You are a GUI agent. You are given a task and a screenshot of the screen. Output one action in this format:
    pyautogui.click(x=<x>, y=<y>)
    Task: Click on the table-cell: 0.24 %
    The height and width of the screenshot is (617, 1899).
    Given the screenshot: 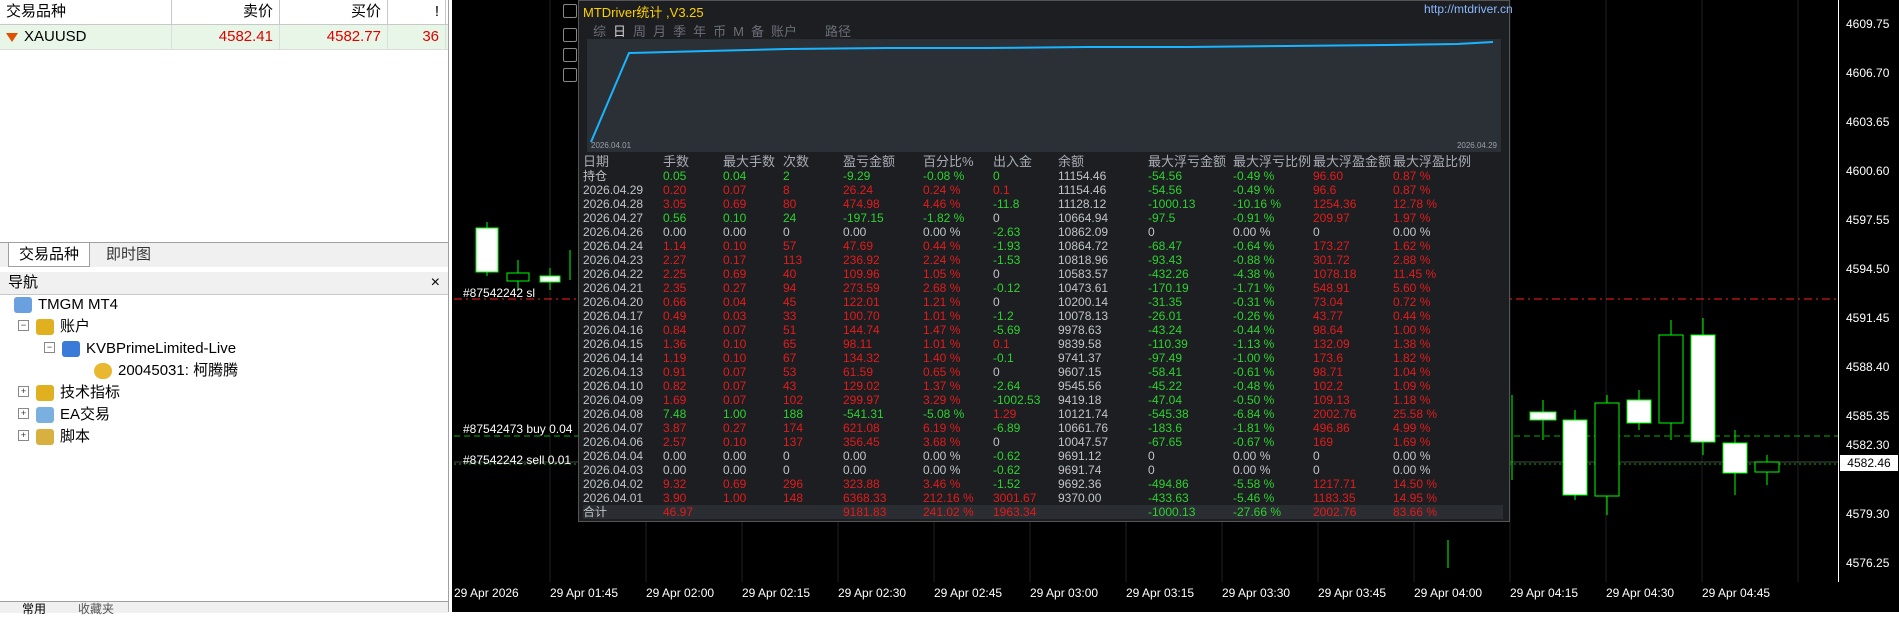 What is the action you would take?
    pyautogui.click(x=942, y=190)
    